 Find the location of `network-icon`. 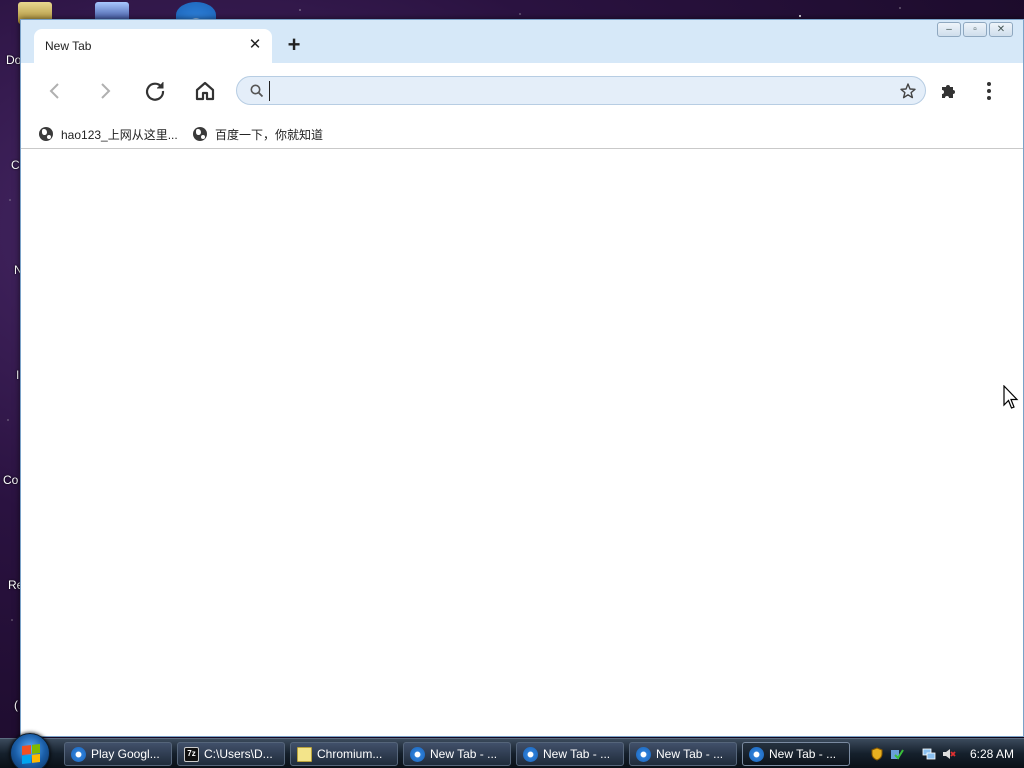

network-icon is located at coordinates (929, 754).